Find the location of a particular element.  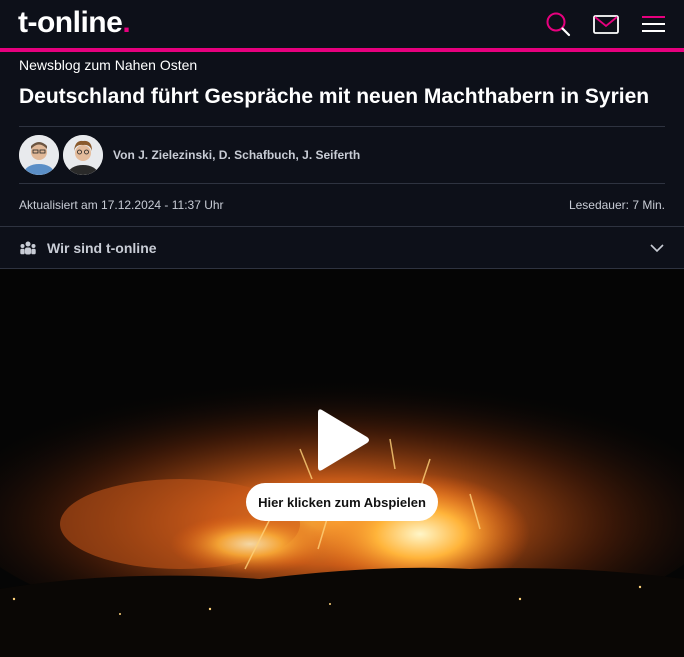

reading-time: Lesedauer: 7 Min. is located at coordinates (616, 205).